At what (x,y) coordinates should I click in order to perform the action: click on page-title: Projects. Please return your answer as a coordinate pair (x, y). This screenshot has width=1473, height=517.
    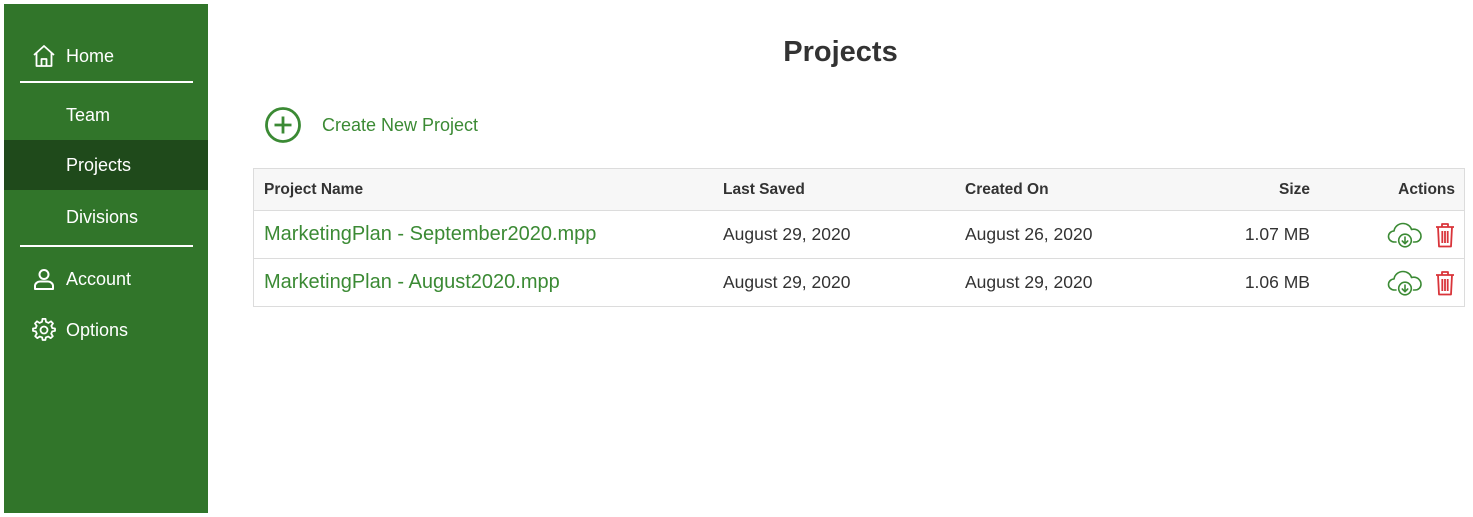
    Looking at the image, I should click on (840, 52).